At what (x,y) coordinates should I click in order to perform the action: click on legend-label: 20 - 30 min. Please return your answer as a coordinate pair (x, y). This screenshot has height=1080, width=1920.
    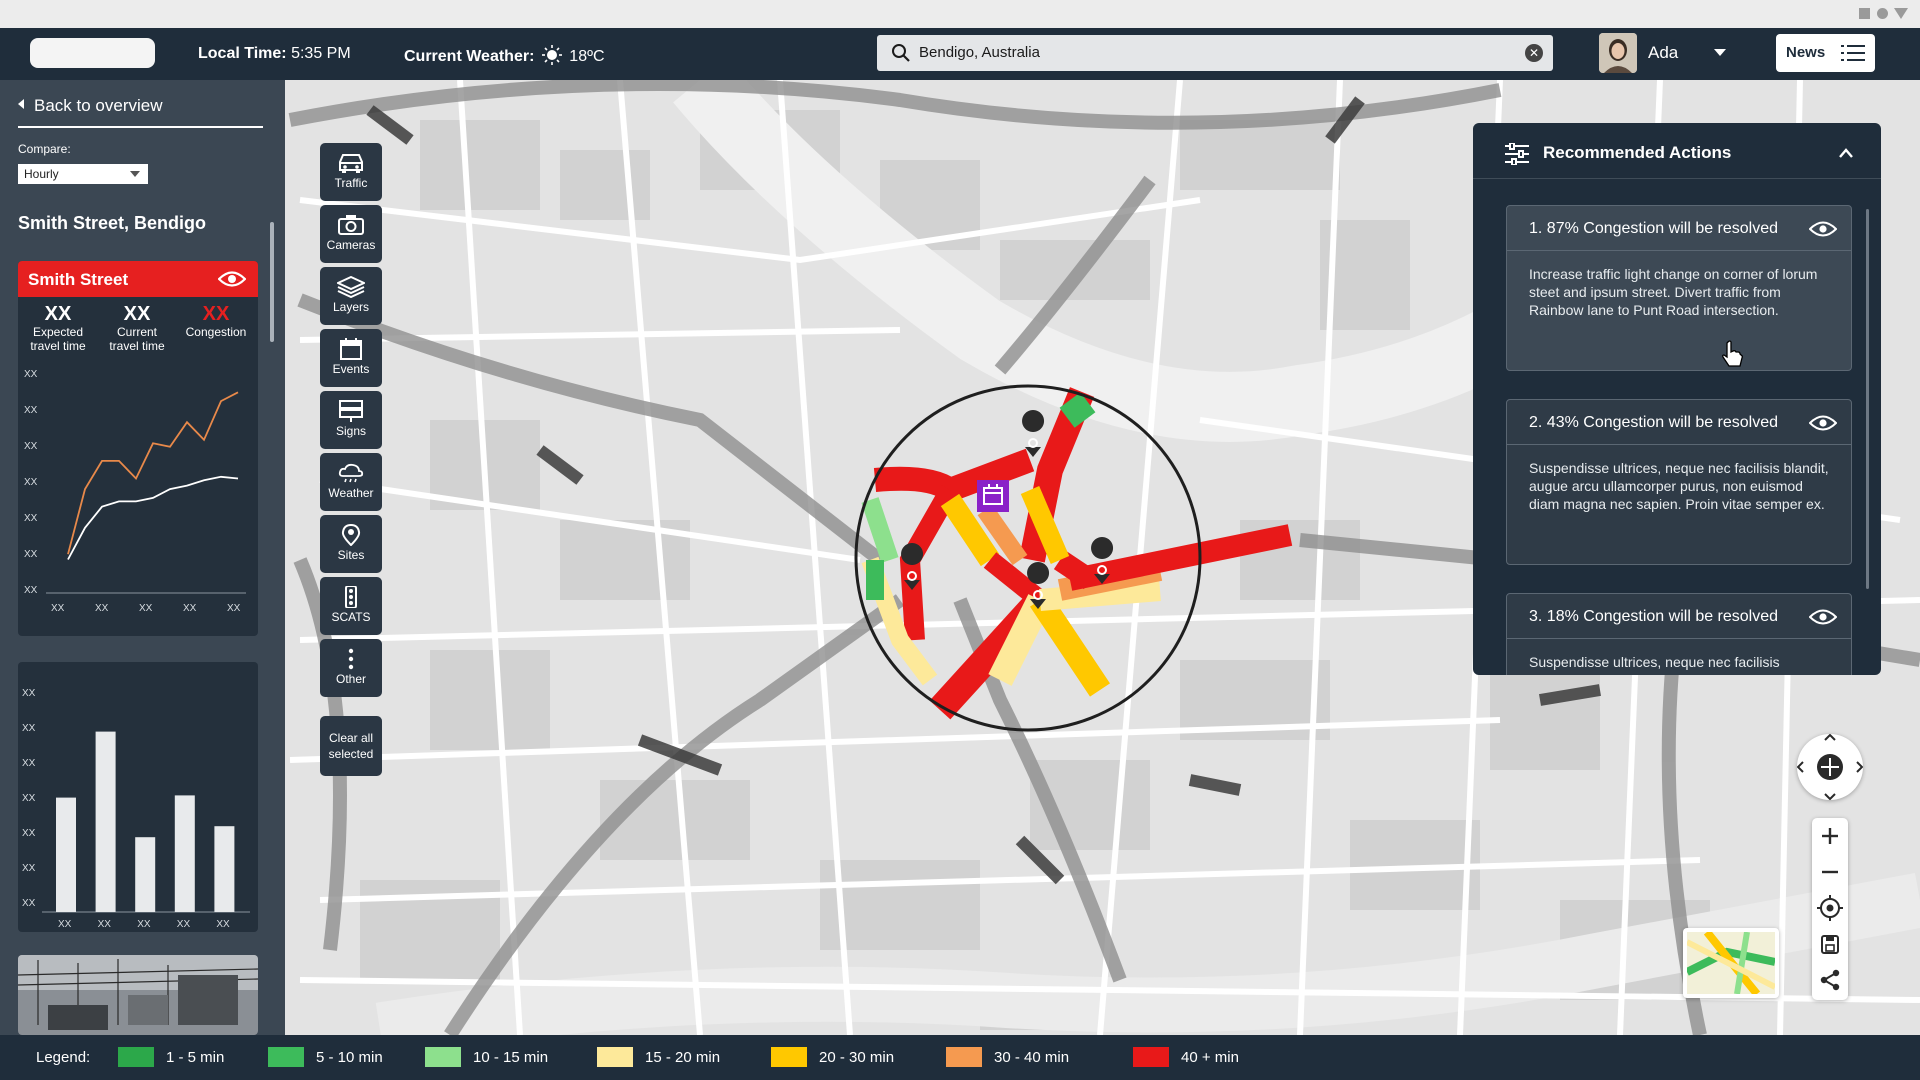
    Looking at the image, I should click on (857, 1057).